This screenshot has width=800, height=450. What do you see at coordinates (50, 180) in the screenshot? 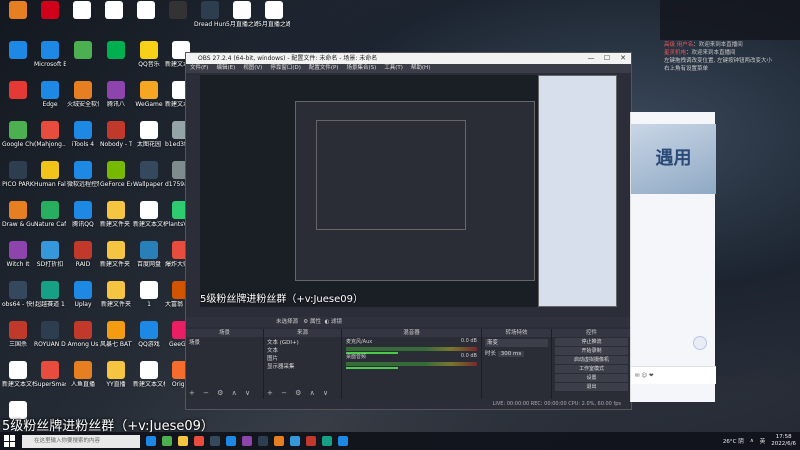
I see `desktop-icon: Human Fall Flat` at bounding box center [50, 180].